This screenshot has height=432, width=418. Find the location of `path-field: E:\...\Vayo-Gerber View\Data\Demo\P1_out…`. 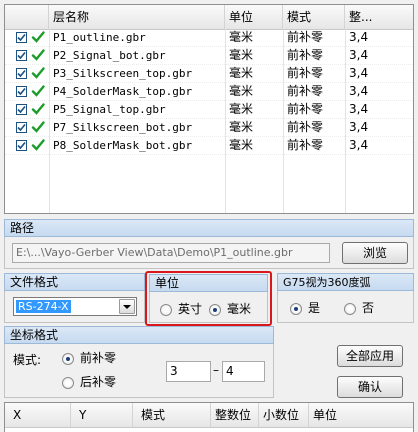

path-field: E:\...\Vayo-Gerber View\Data\Demo\P1_out… is located at coordinates (171, 253).